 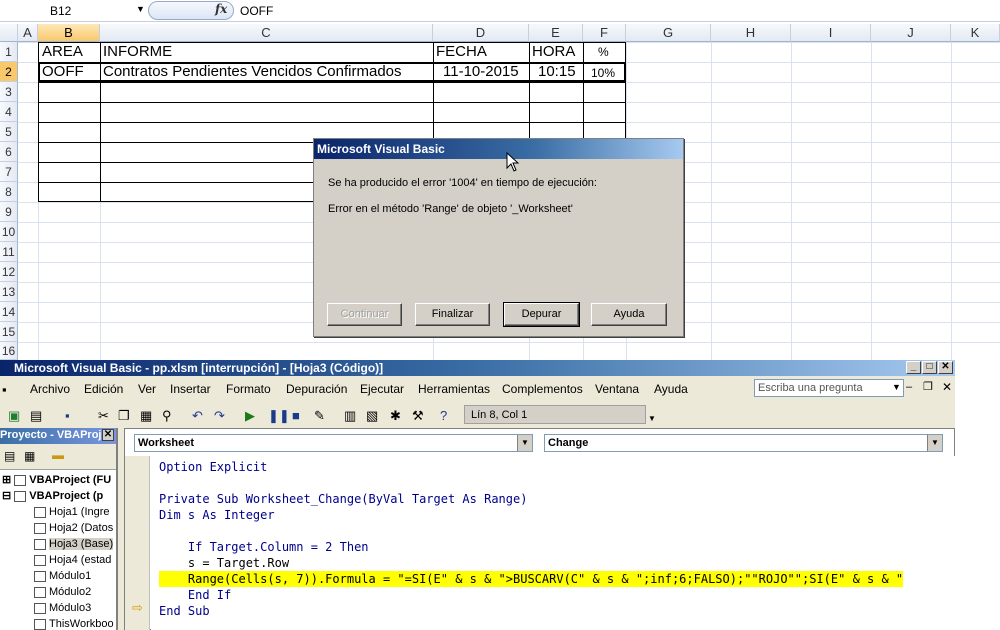 I want to click on row-header-7: 7, so click(x=9, y=172).